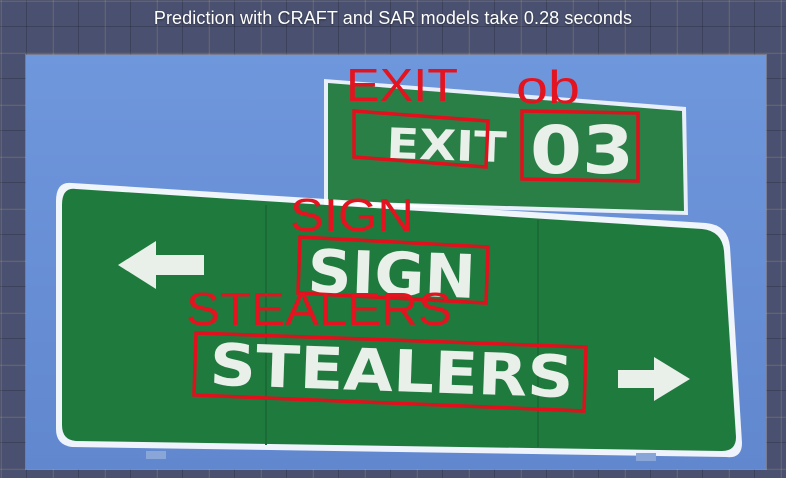 This screenshot has height=478, width=786. What do you see at coordinates (548, 87) in the screenshot?
I see `detection-label-ob: ob` at bounding box center [548, 87].